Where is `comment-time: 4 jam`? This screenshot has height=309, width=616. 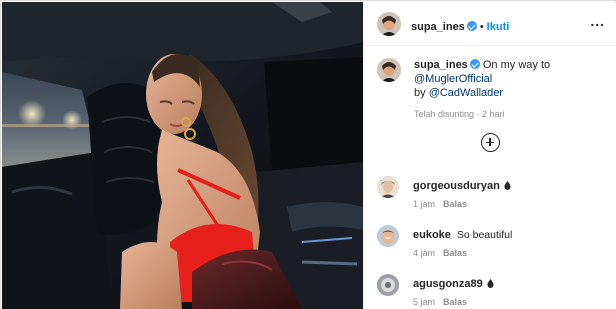
comment-time: 4 jam is located at coordinates (424, 253).